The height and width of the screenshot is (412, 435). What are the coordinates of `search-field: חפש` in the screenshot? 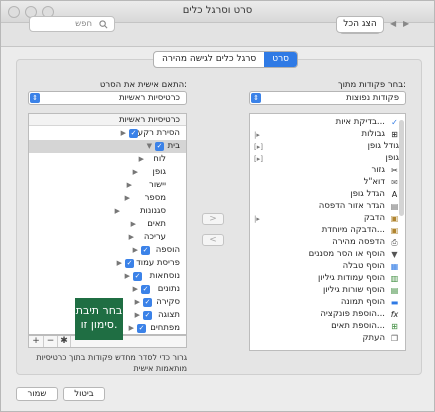 It's located at (72, 24).